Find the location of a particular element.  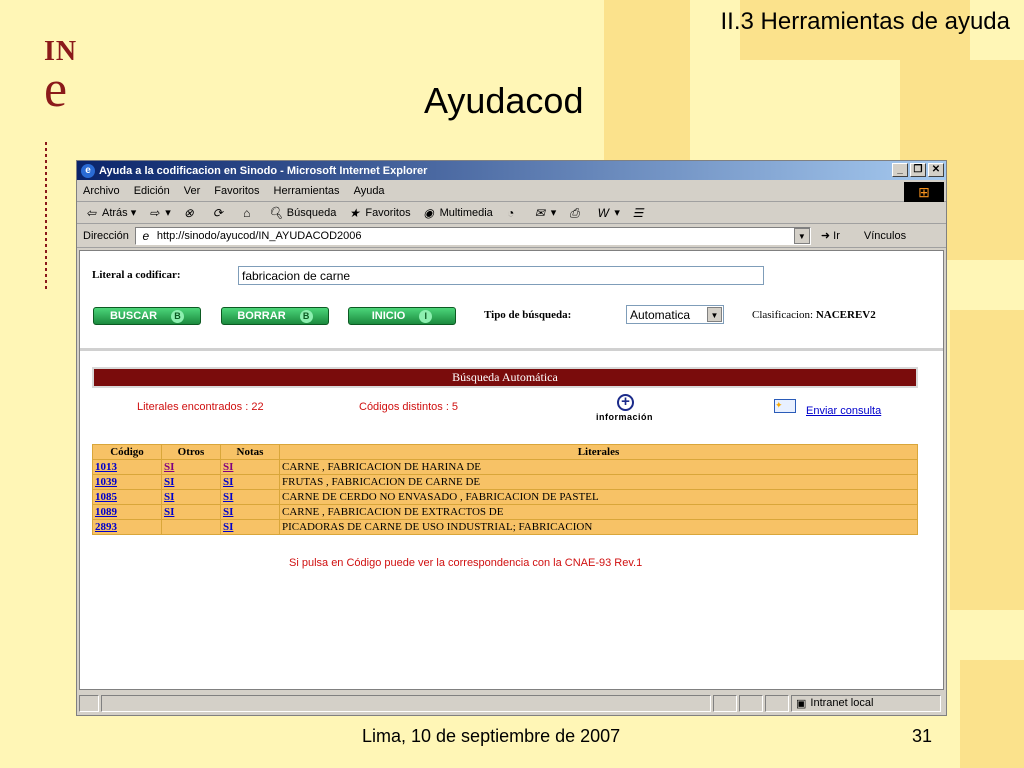

codigo-link: 2893 is located at coordinates (106, 527).